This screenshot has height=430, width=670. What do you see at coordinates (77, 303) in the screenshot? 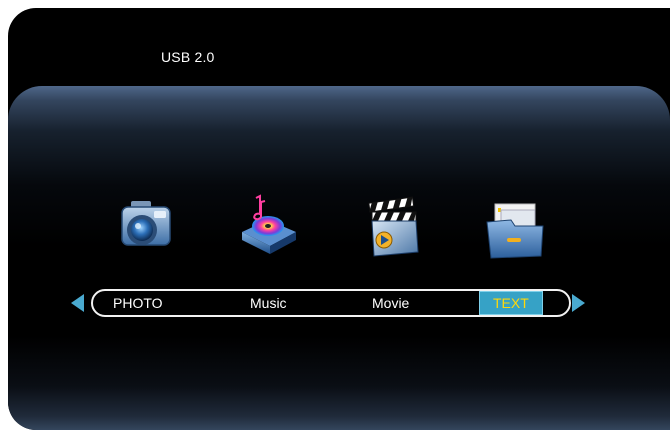
I see `left-arrow-icon` at bounding box center [77, 303].